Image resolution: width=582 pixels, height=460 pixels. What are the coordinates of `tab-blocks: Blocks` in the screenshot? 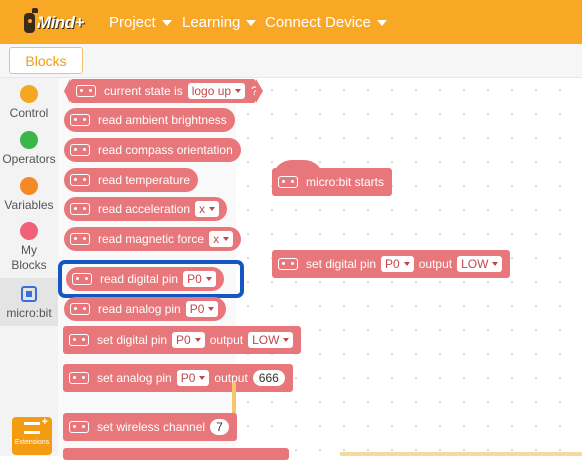 It's located at (46, 60).